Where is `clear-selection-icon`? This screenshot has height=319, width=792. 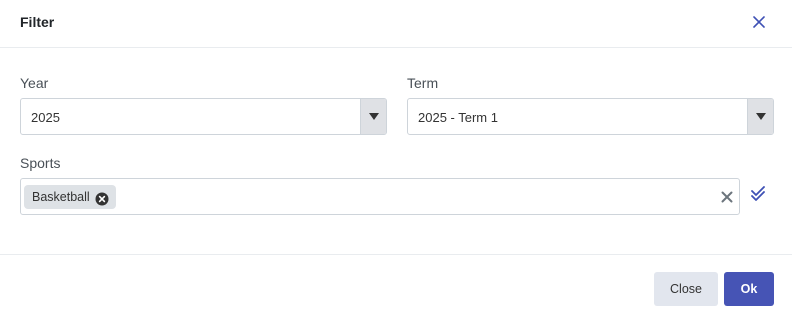 clear-selection-icon is located at coordinates (727, 197).